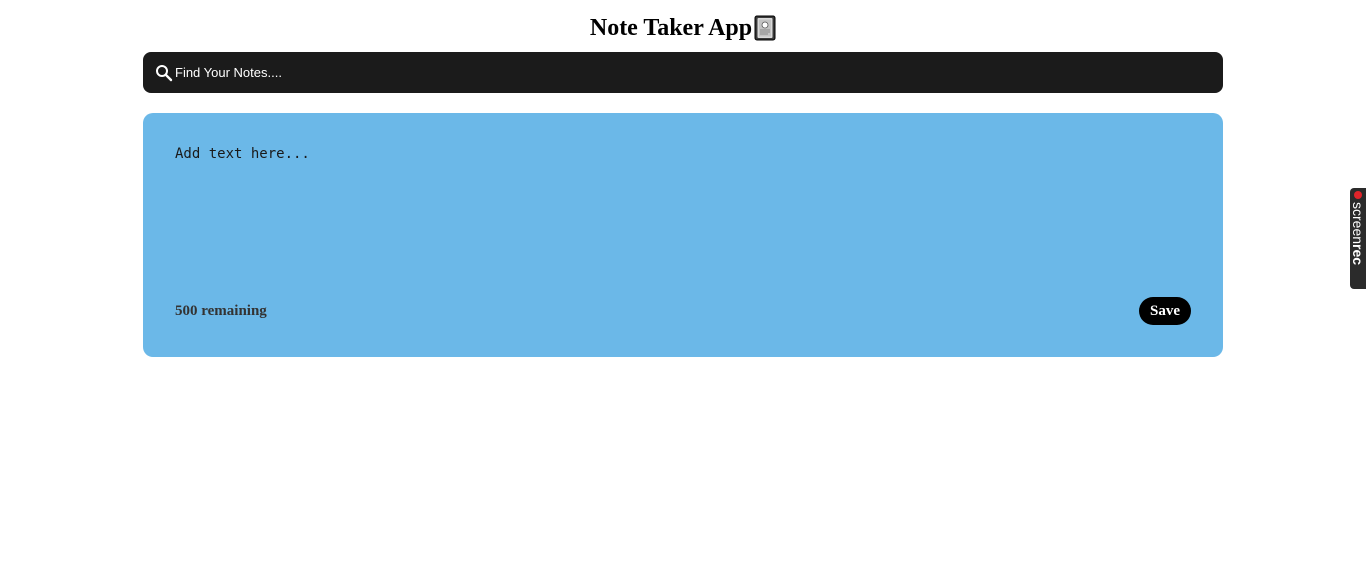 This screenshot has height=587, width=1366. What do you see at coordinates (221, 310) in the screenshot?
I see `characters-remaining-counter: 500 remaining` at bounding box center [221, 310].